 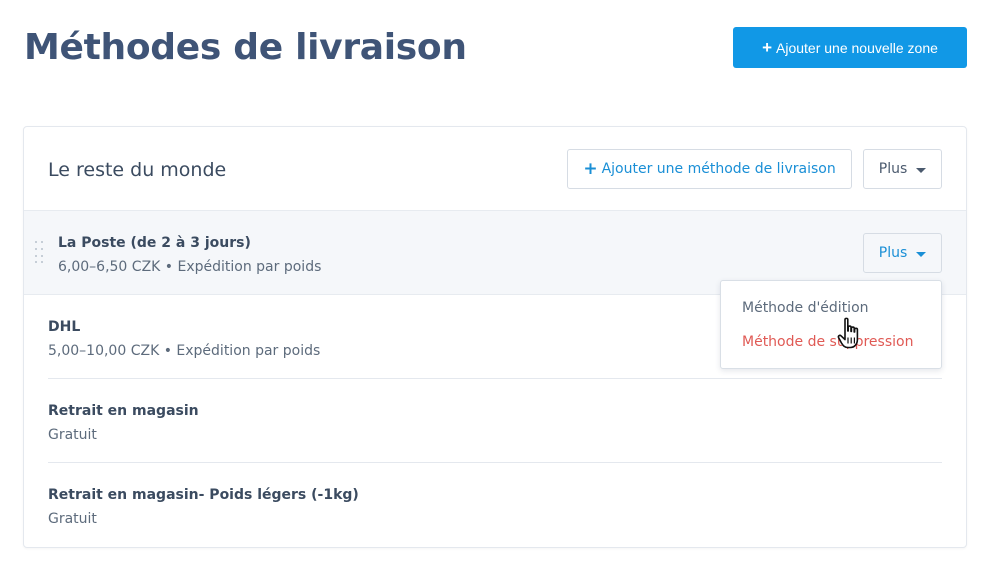 I want to click on method-name: Retrait en magasin- Poids légers (-1kg), so click(x=203, y=495).